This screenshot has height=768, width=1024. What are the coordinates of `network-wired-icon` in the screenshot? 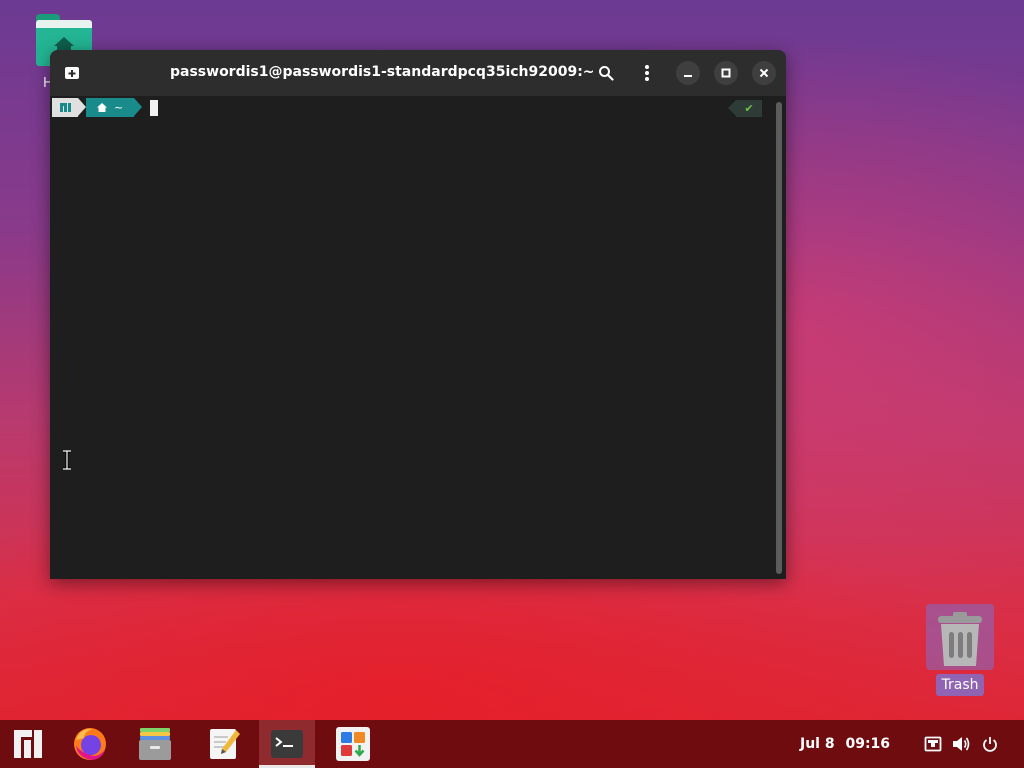 It's located at (933, 744).